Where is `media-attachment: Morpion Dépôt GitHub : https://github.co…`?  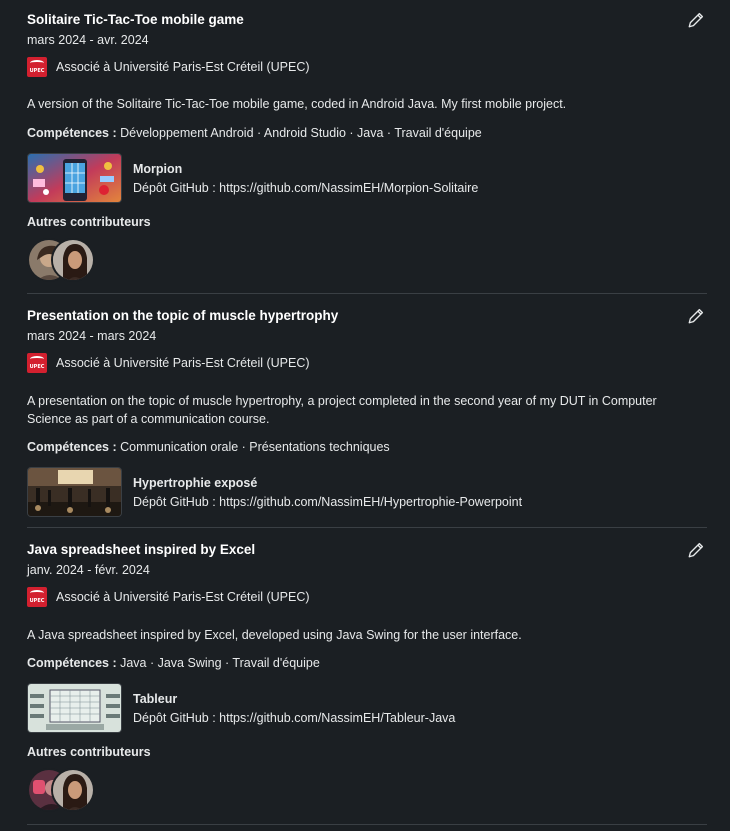 media-attachment: Morpion Dépôt GitHub : https://github.co… is located at coordinates (252, 178).